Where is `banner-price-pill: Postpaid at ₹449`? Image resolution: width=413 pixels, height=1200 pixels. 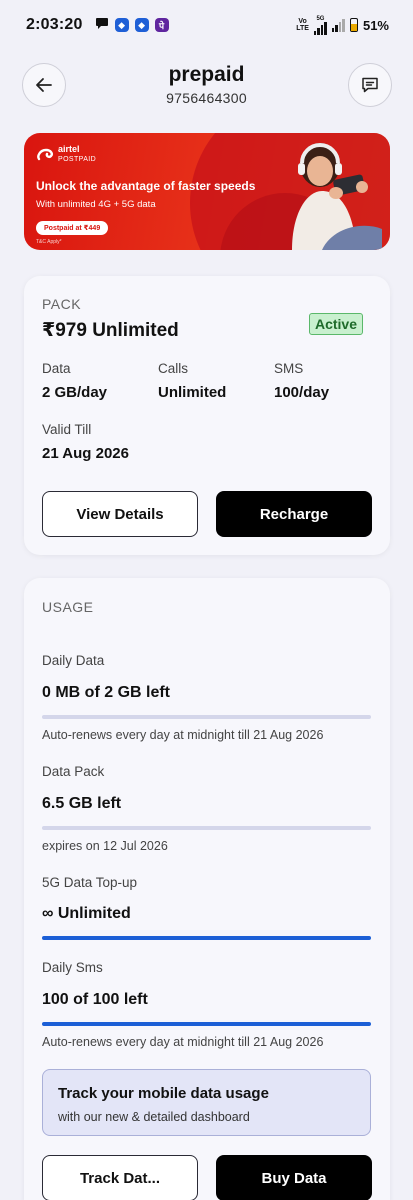
banner-price-pill: Postpaid at ₹449 is located at coordinates (72, 228).